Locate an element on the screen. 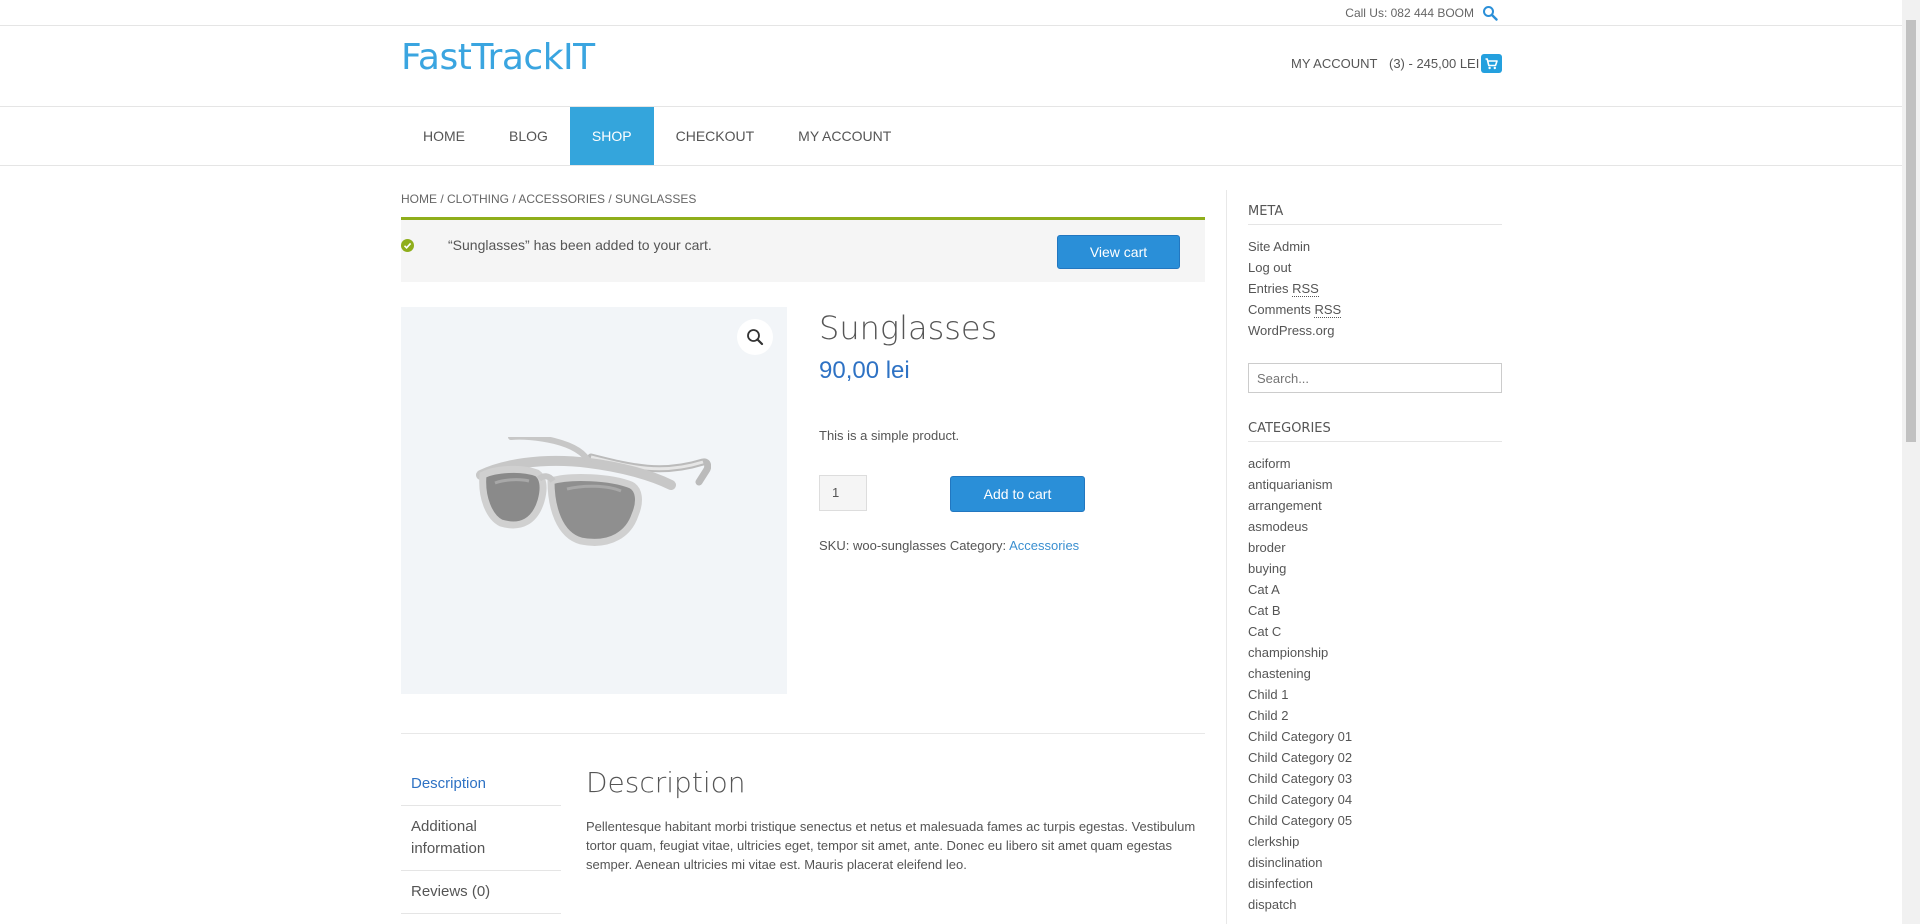  category-item: Child 2 is located at coordinates (1375, 715).